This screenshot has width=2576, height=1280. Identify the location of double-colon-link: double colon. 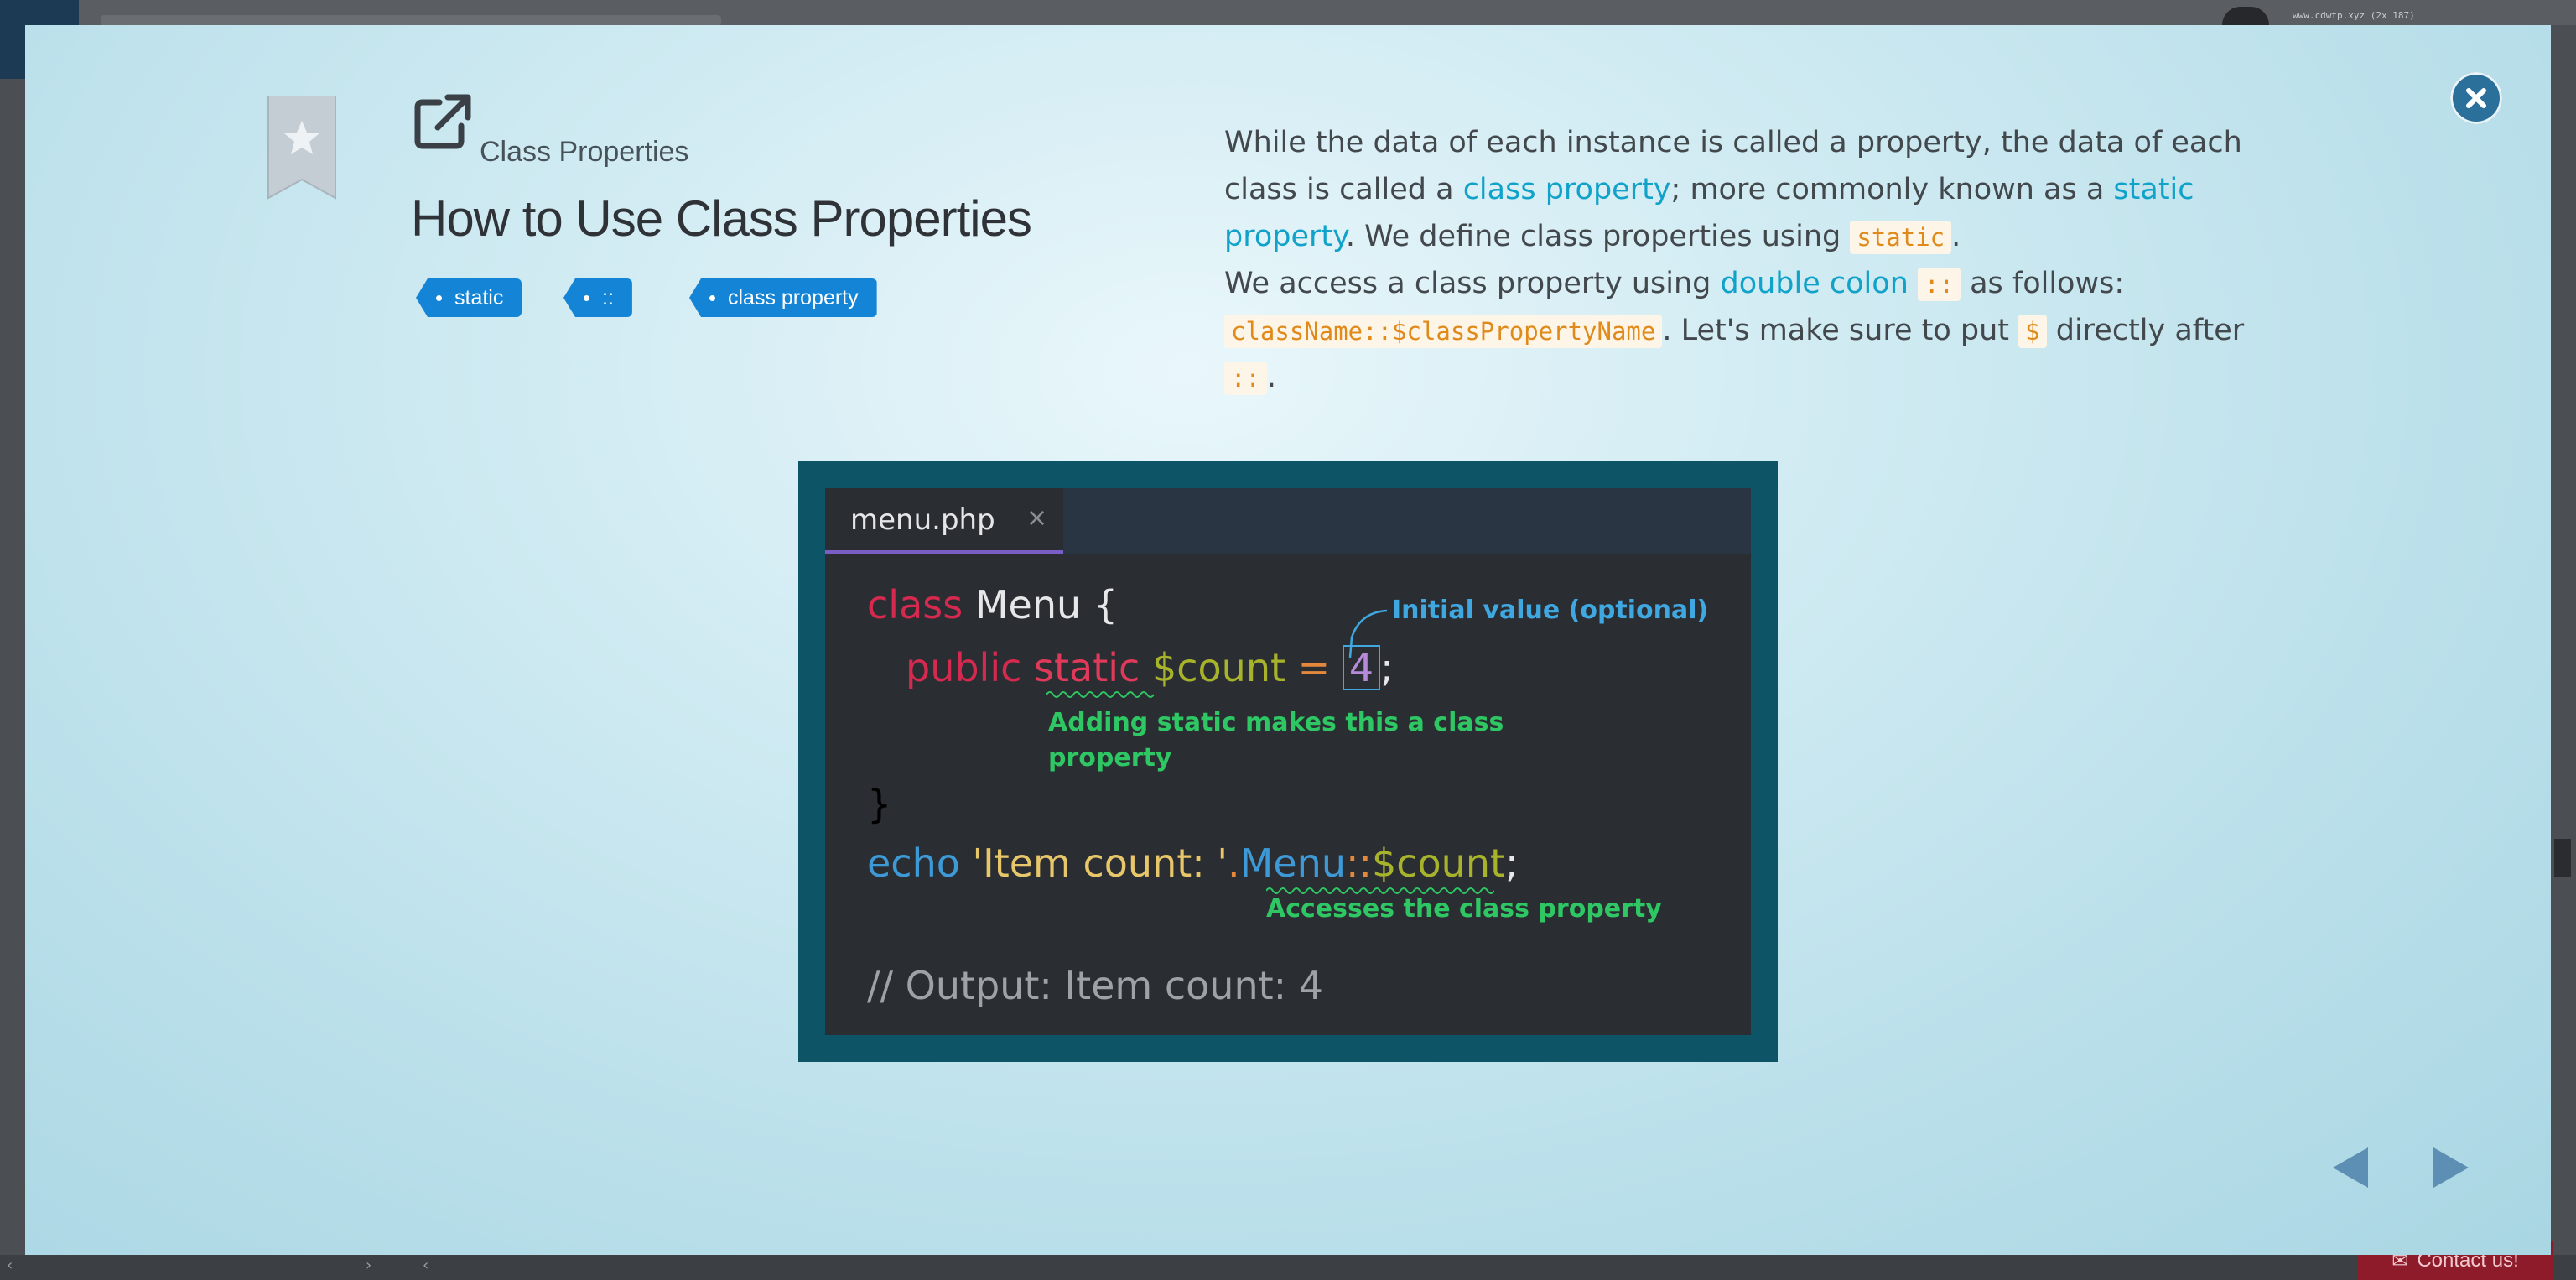
(1814, 283).